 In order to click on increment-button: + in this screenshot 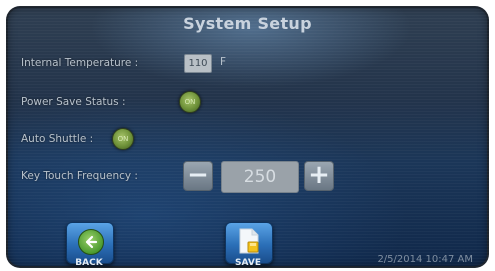, I will do `click(319, 176)`.